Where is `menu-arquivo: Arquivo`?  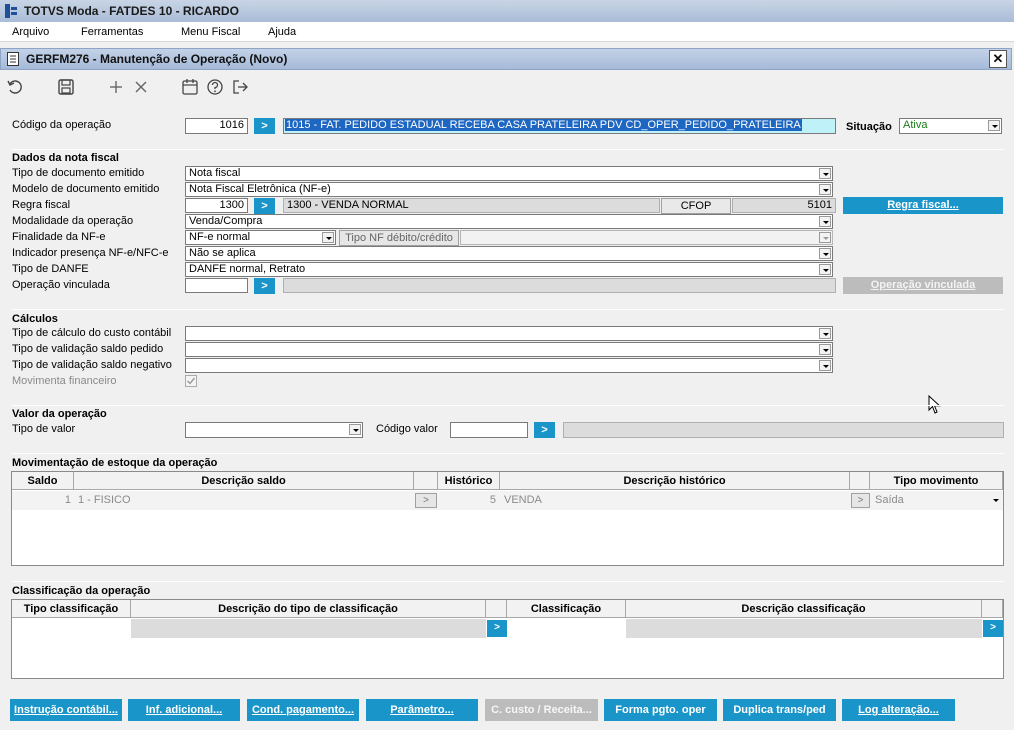
menu-arquivo: Arquivo is located at coordinates (30, 32).